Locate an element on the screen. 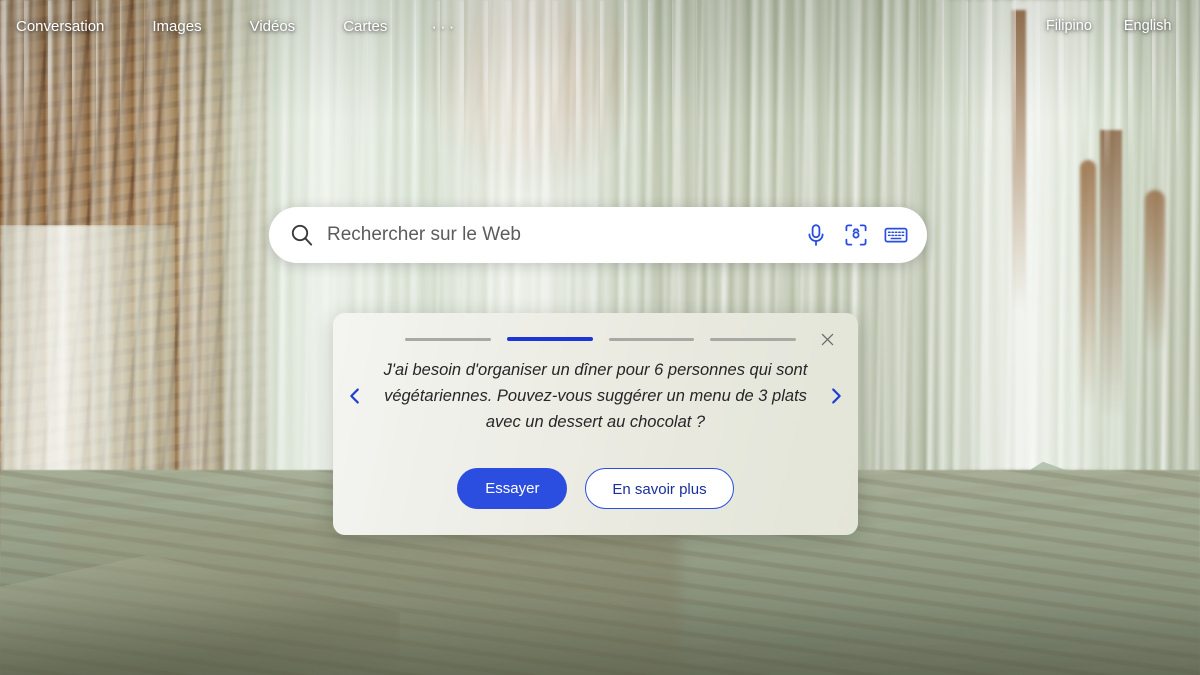  search-action-icons is located at coordinates (856, 235).